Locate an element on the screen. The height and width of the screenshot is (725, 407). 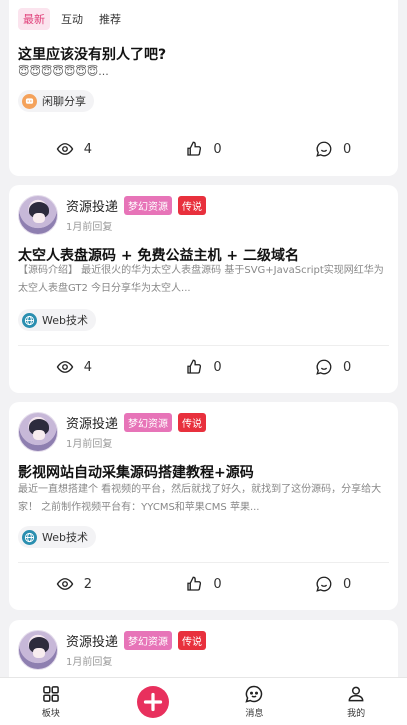
nav-mine: 我的 is located at coordinates (356, 701).